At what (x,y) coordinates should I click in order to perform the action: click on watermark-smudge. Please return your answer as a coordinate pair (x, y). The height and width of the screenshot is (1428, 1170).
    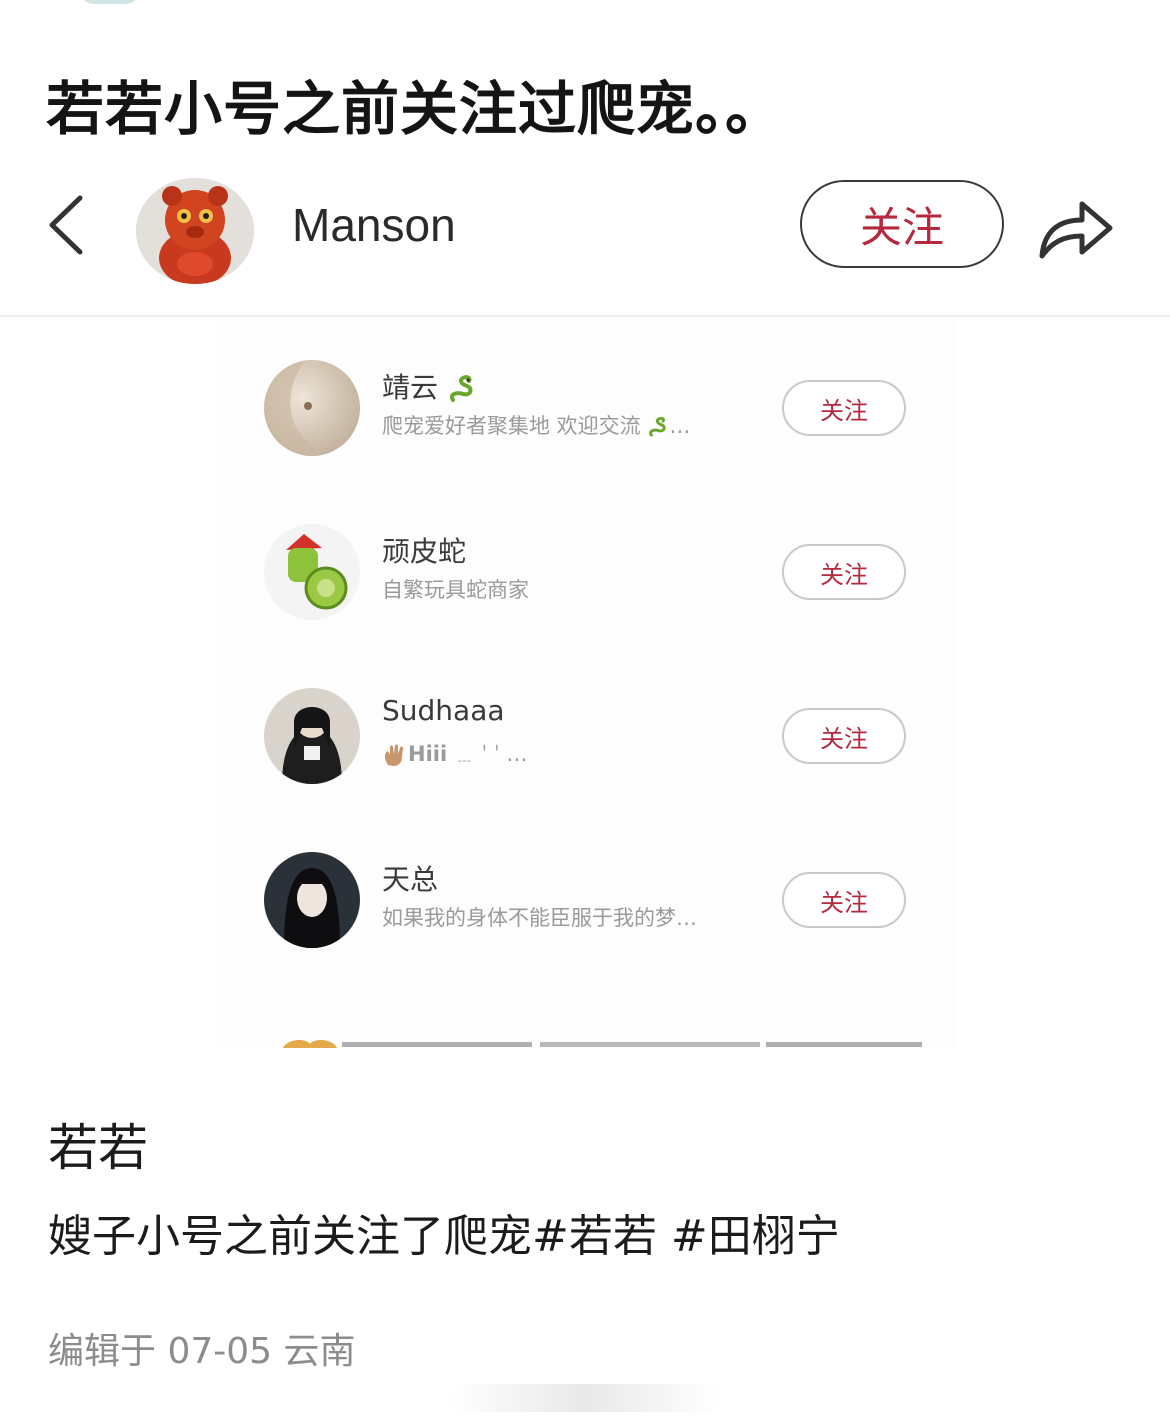
    Looking at the image, I should click on (585, 1398).